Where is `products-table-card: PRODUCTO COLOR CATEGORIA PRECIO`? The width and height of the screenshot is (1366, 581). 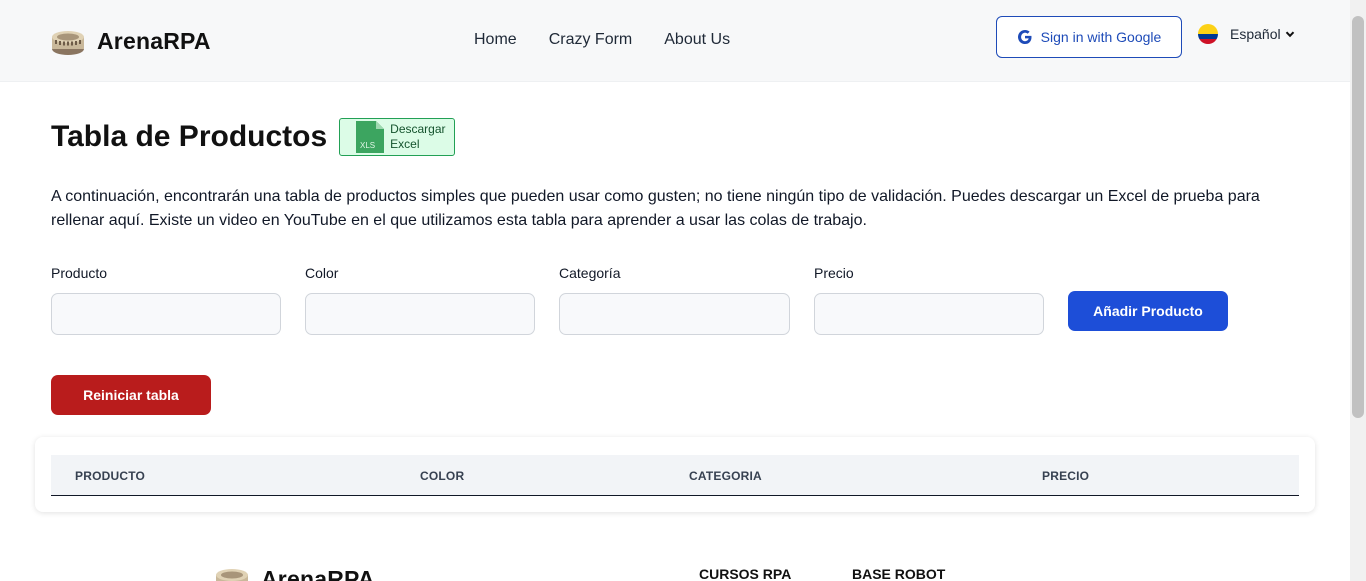 products-table-card: PRODUCTO COLOR CATEGORIA PRECIO is located at coordinates (675, 474).